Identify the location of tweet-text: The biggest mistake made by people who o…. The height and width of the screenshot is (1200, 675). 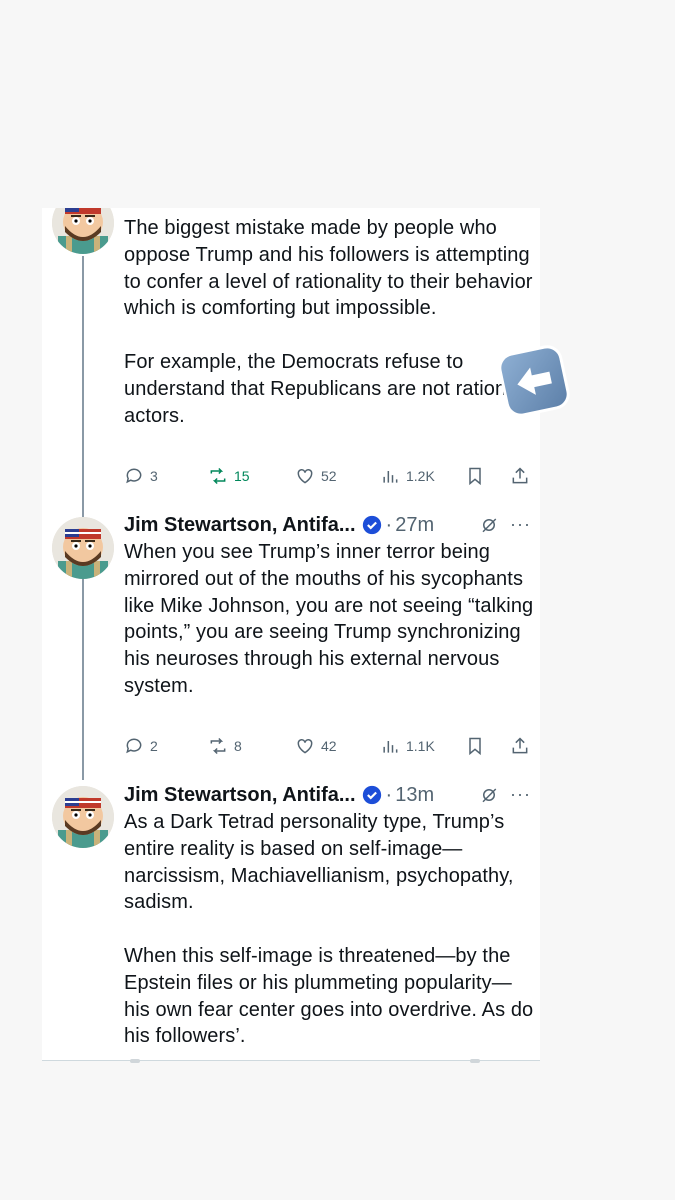
(328, 322).